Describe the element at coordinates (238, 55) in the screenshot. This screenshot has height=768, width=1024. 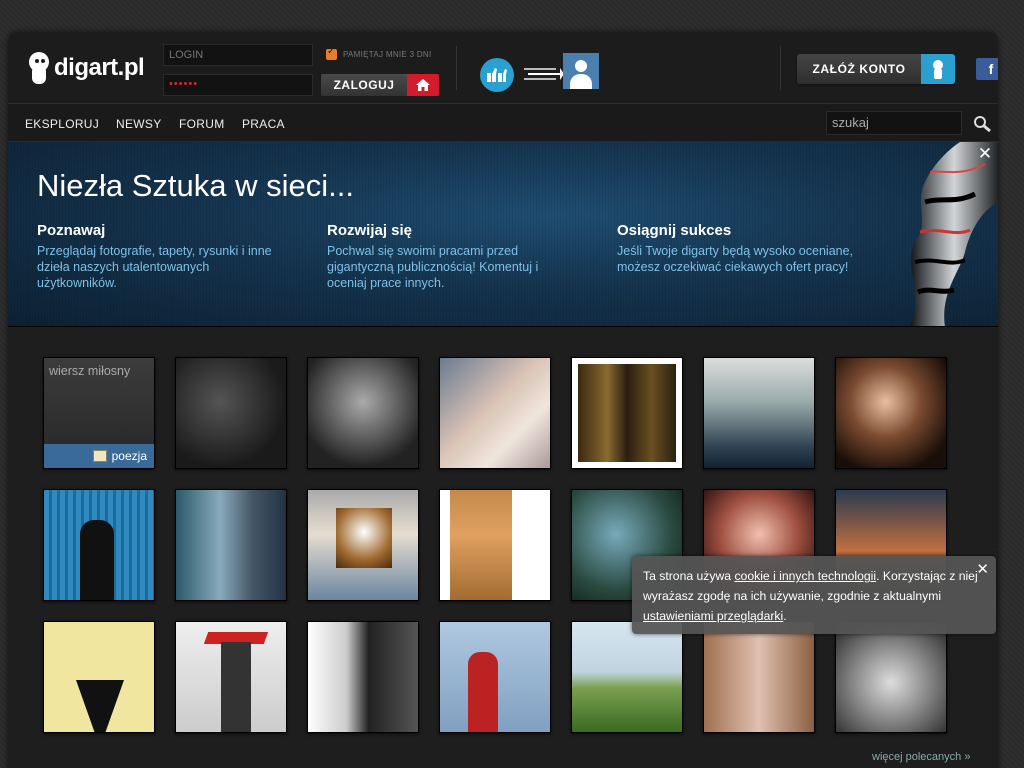
I see `login-input` at that location.